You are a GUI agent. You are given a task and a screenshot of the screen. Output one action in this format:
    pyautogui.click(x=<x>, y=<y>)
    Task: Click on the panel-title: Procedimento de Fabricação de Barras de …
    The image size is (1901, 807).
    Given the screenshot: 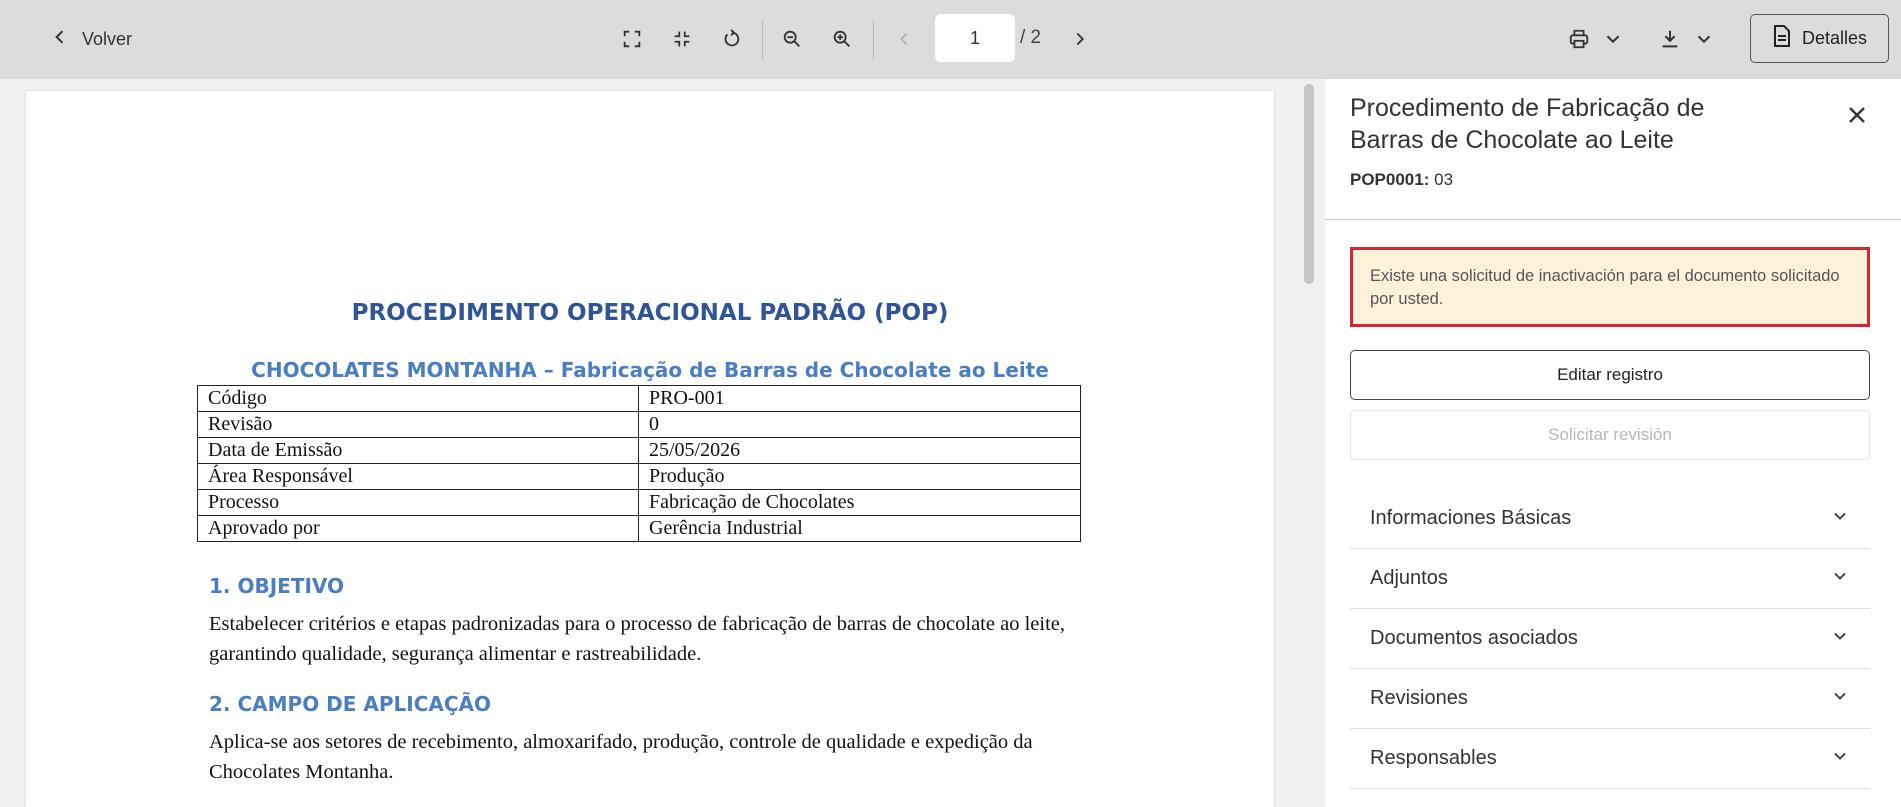 What is the action you would take?
    pyautogui.click(x=1527, y=124)
    